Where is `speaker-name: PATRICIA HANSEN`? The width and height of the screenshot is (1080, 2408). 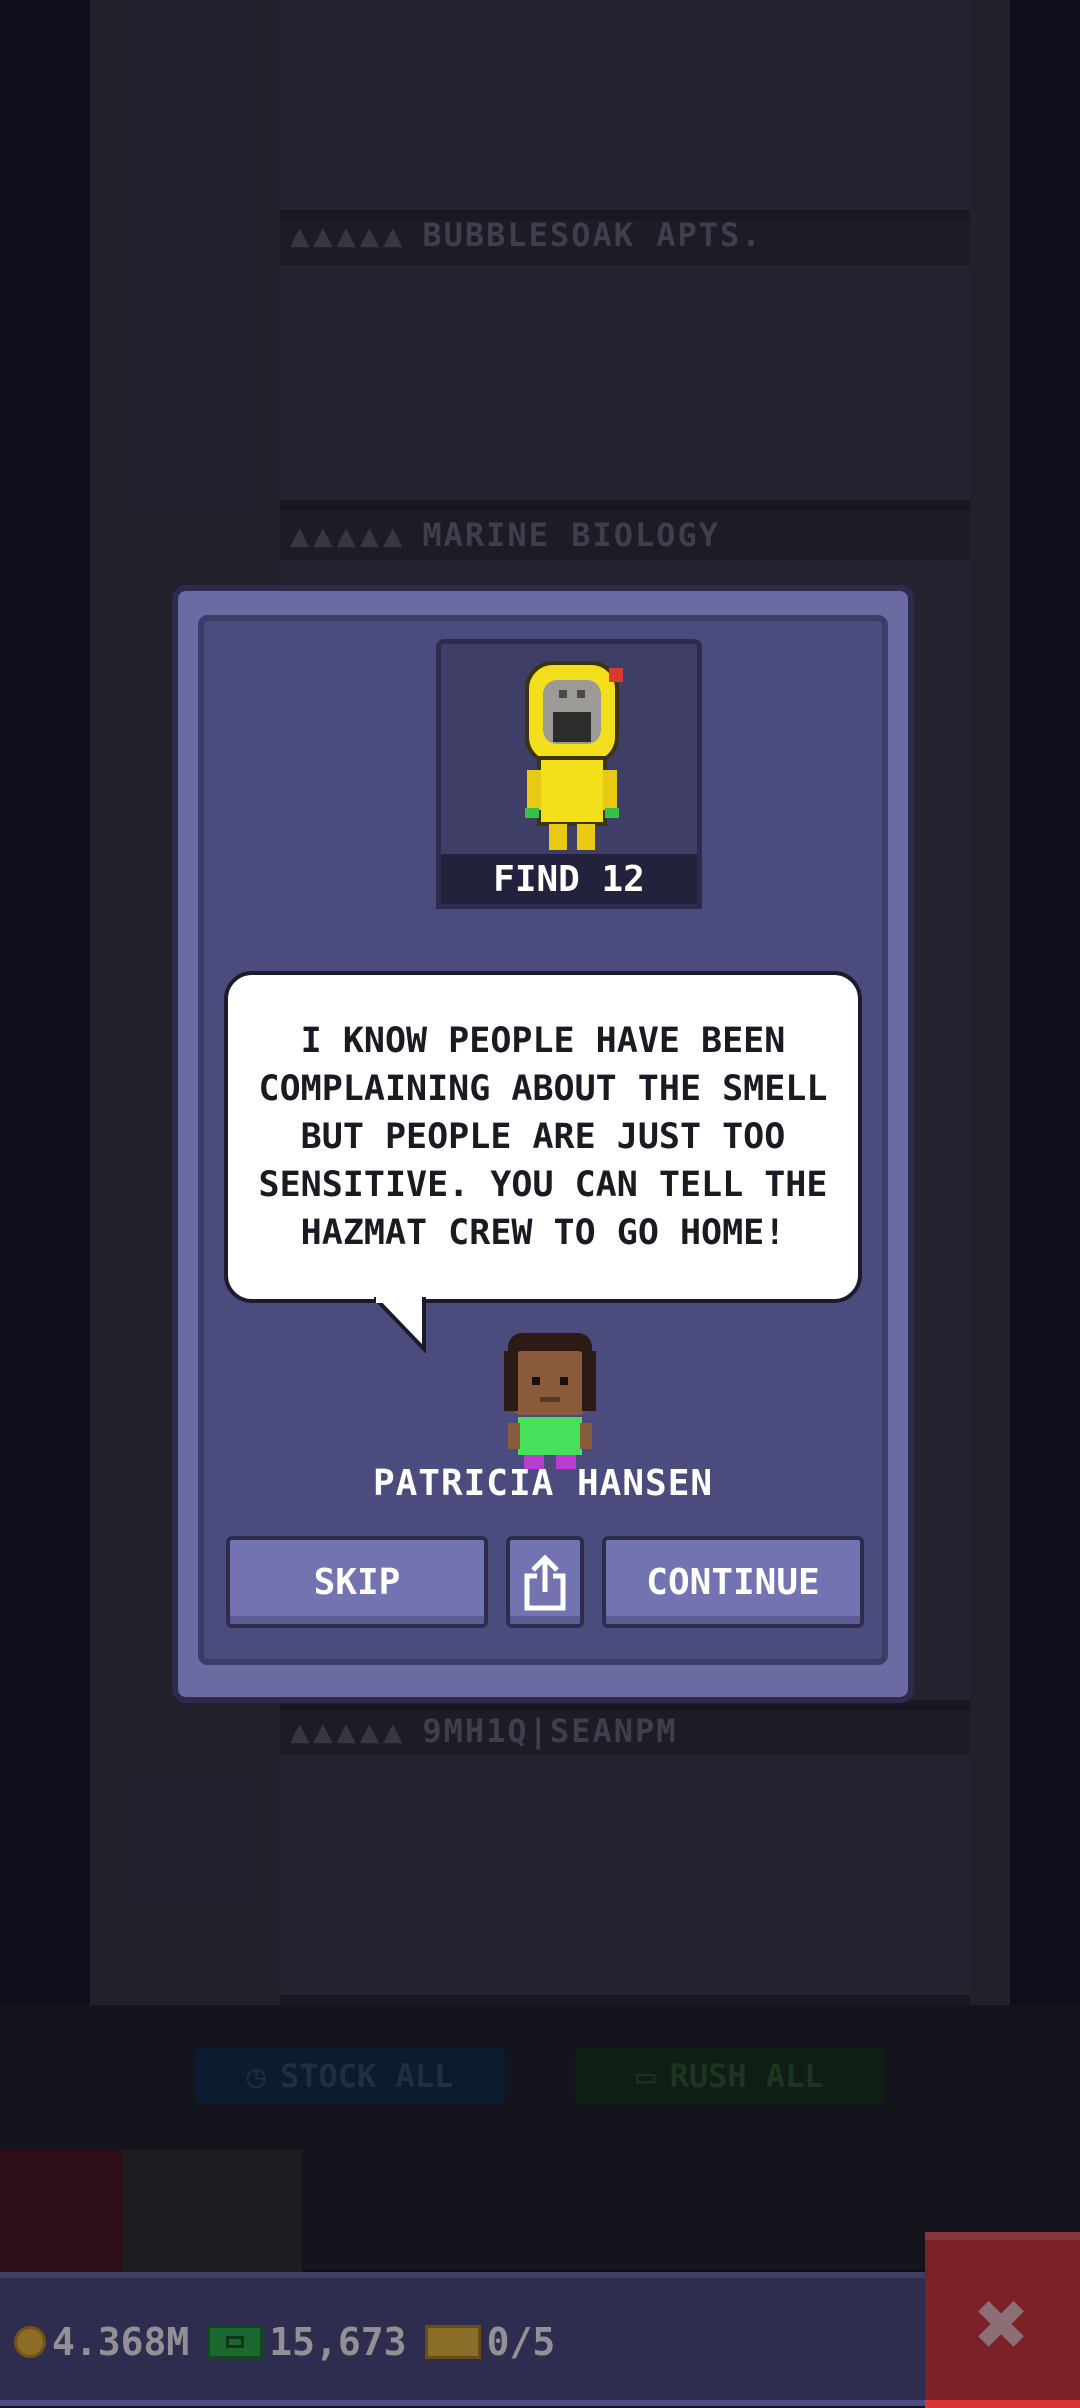 speaker-name: PATRICIA HANSEN is located at coordinates (543, 1483).